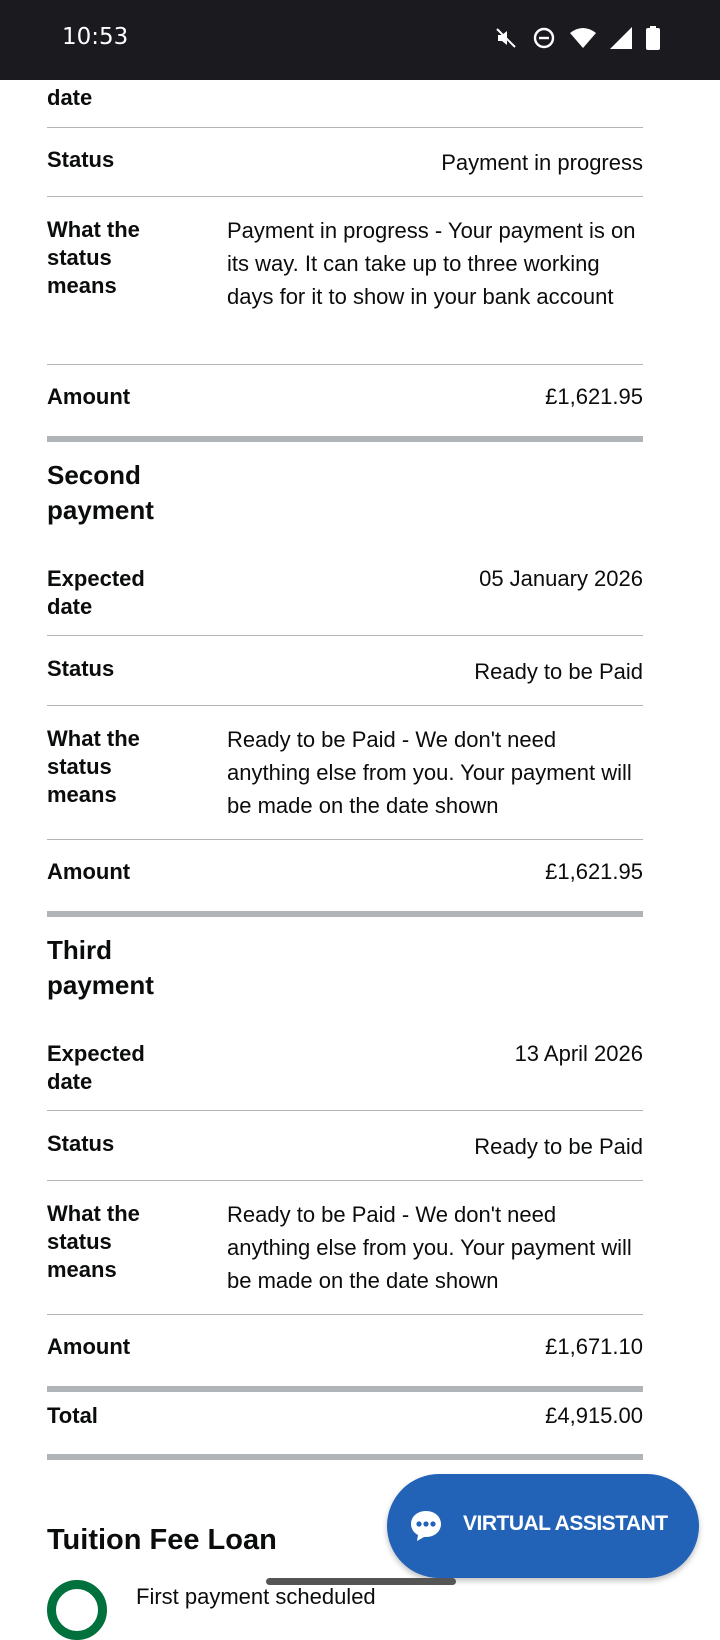  What do you see at coordinates (93, 257) in the screenshot?
I see `first-meaning-label: What the status means` at bounding box center [93, 257].